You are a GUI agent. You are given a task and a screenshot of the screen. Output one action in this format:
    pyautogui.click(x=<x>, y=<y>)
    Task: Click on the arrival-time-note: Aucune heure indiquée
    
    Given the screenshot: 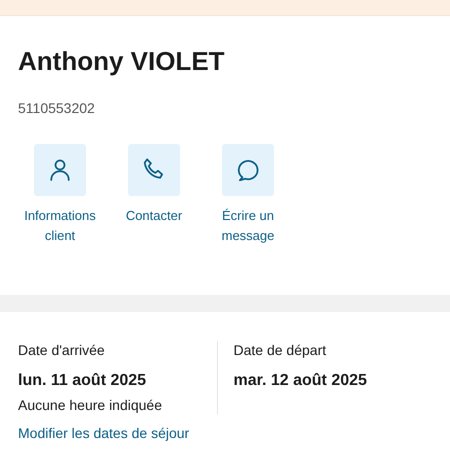 What is the action you would take?
    pyautogui.click(x=91, y=405)
    